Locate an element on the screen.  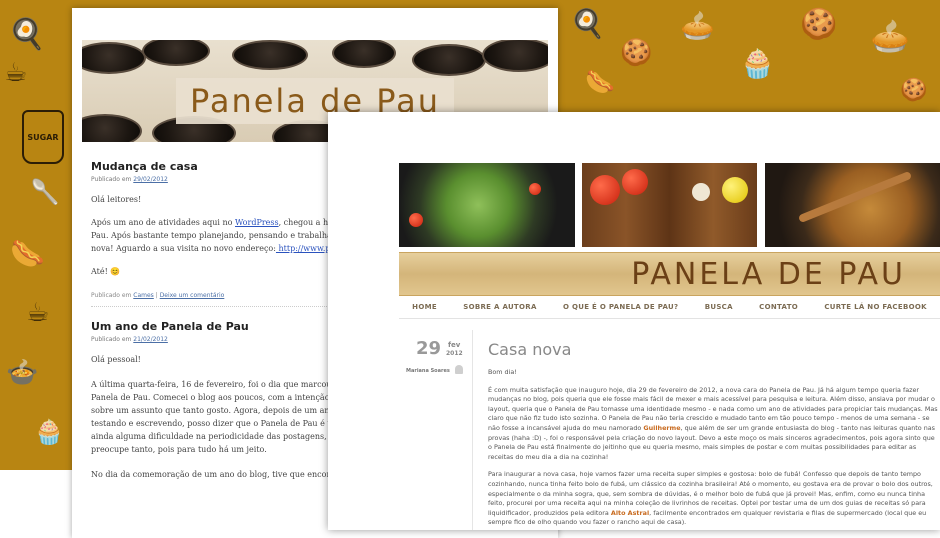
wooden-spoon-image is located at coordinates (855, 197).